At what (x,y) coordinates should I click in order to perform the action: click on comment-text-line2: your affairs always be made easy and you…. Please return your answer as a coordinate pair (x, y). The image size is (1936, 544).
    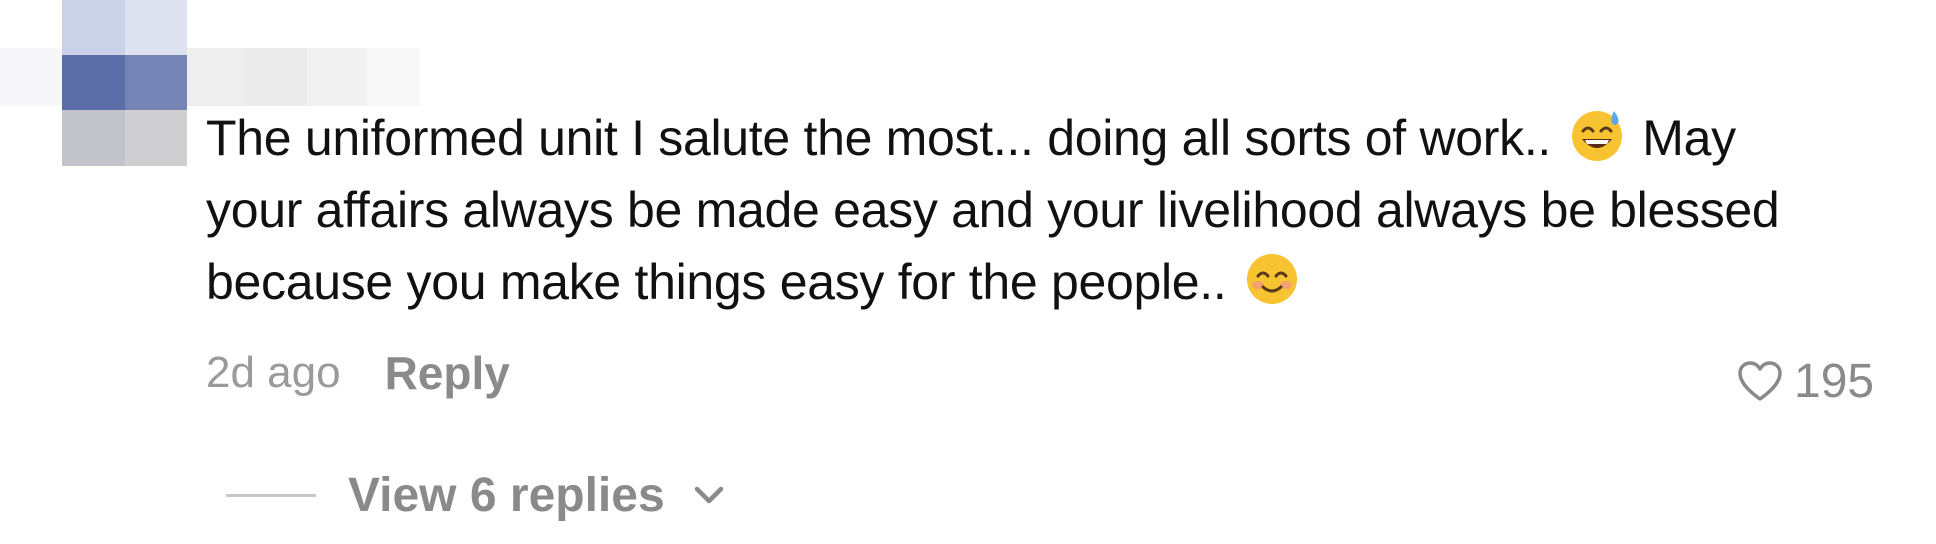
    Looking at the image, I should click on (993, 210).